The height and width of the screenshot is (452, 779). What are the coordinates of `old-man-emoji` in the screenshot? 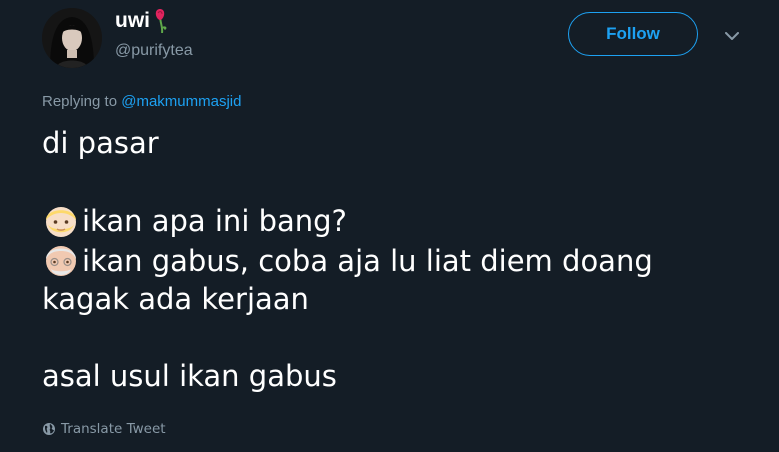 It's located at (61, 260).